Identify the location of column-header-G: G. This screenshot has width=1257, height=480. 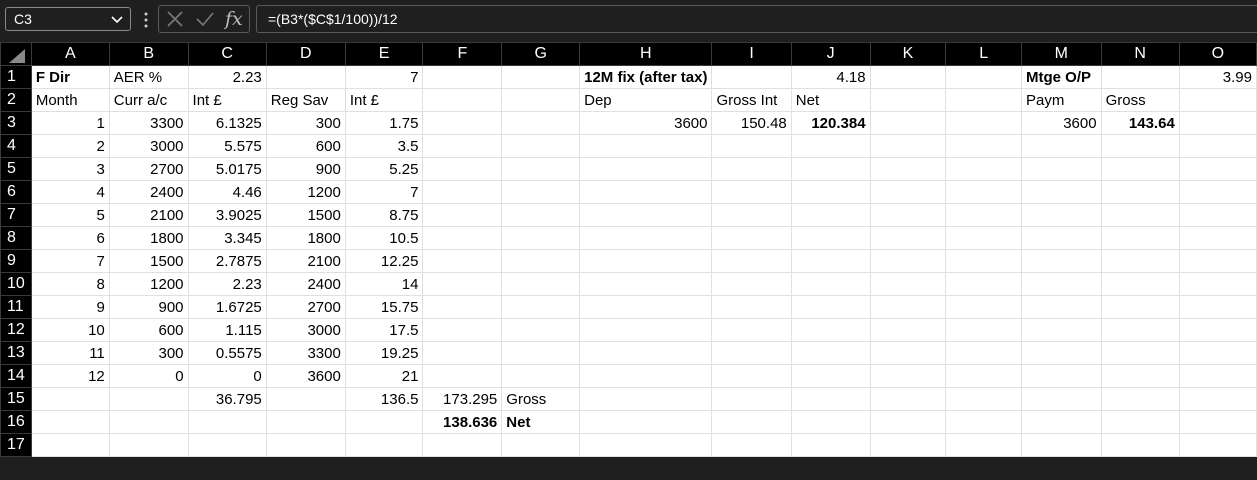
(541, 54).